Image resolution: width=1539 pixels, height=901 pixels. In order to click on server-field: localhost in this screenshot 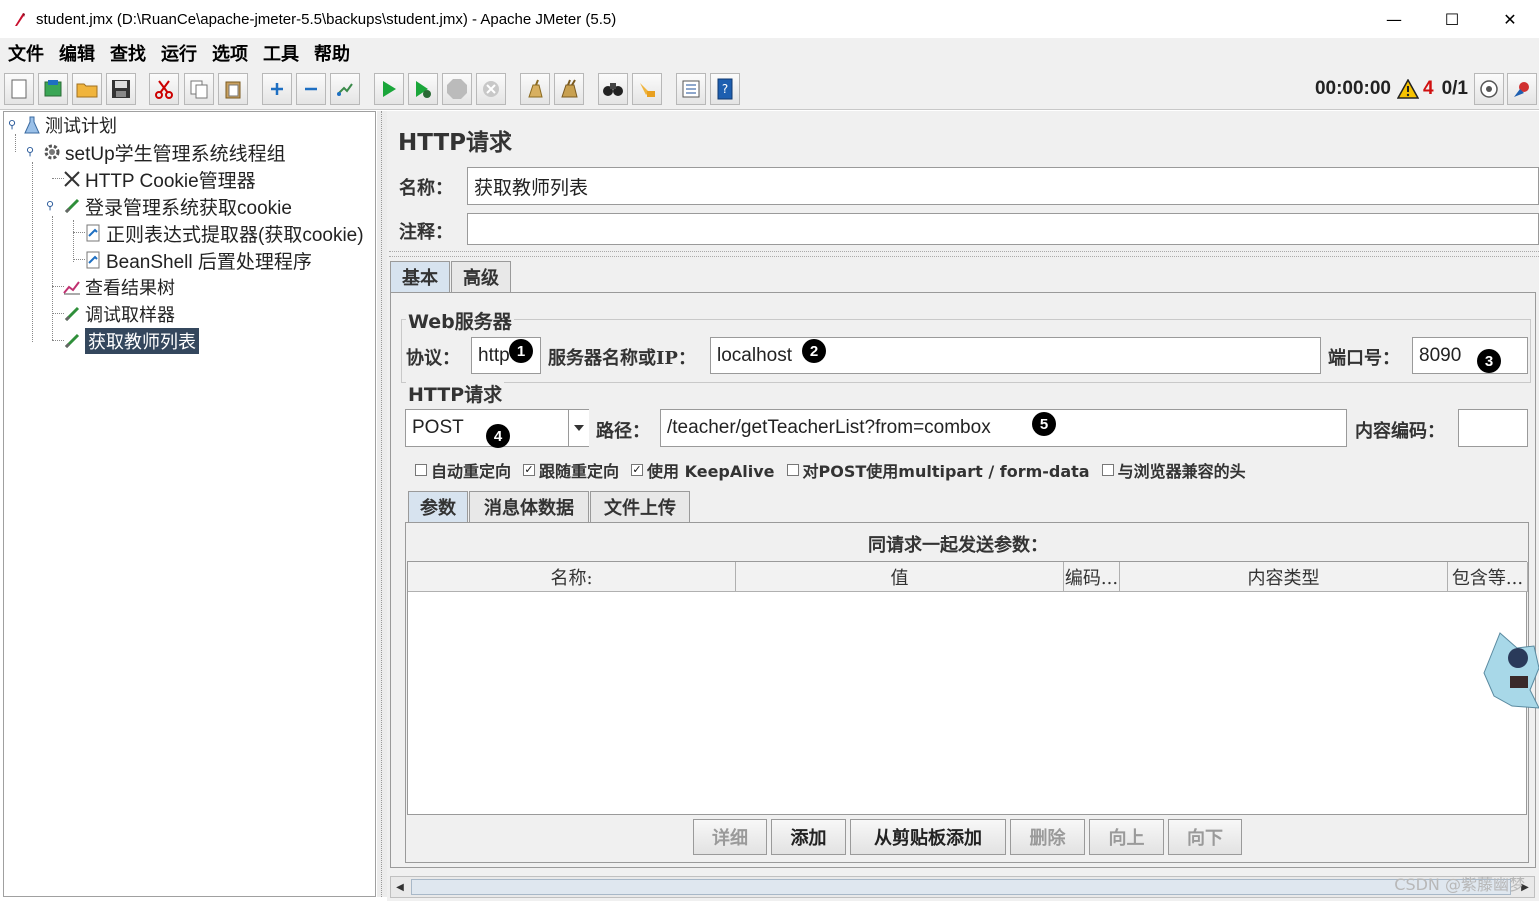, I will do `click(1015, 355)`.